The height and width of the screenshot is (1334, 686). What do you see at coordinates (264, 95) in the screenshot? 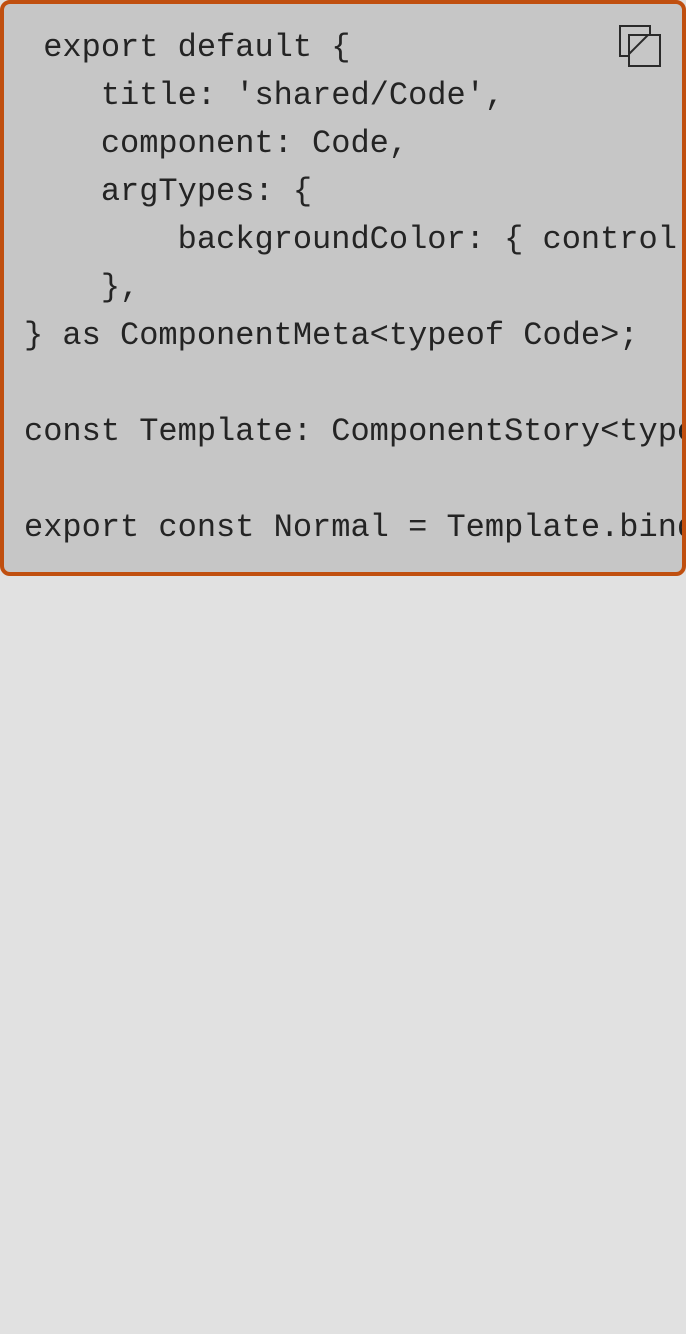
I see `code-line: title: 'shared/Code',` at bounding box center [264, 95].